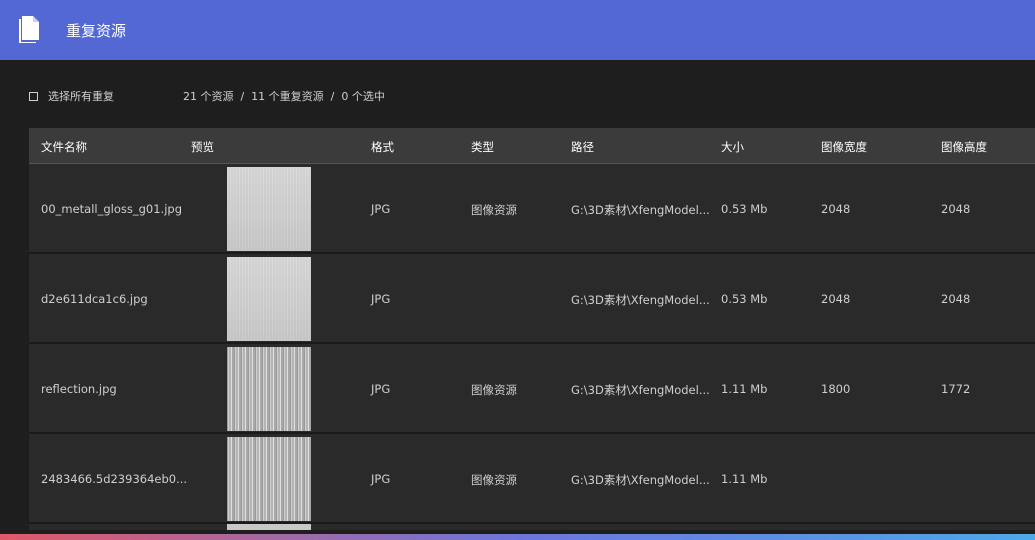 The height and width of the screenshot is (540, 1035). I want to click on document-icon, so click(29, 29).